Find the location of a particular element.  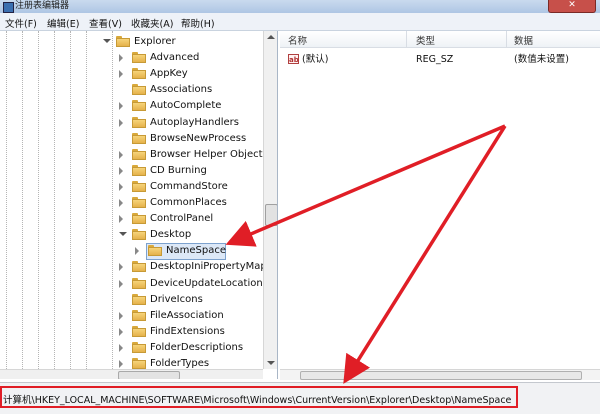

tree-scroll-thumb is located at coordinates (271, 215).